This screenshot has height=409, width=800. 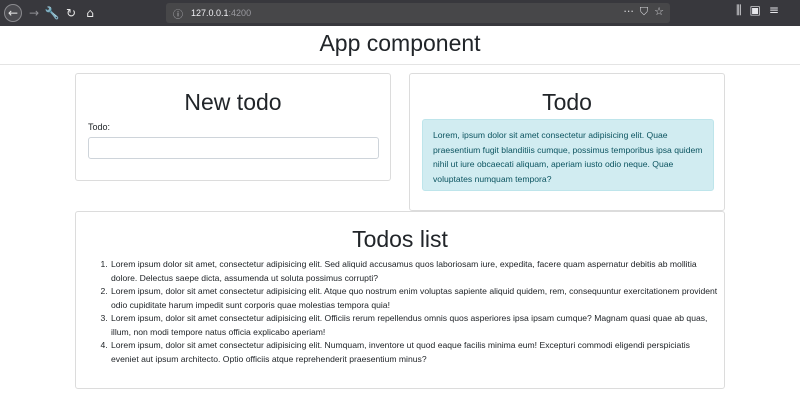 I want to click on wrench-icon: 🔧, so click(x=52, y=13).